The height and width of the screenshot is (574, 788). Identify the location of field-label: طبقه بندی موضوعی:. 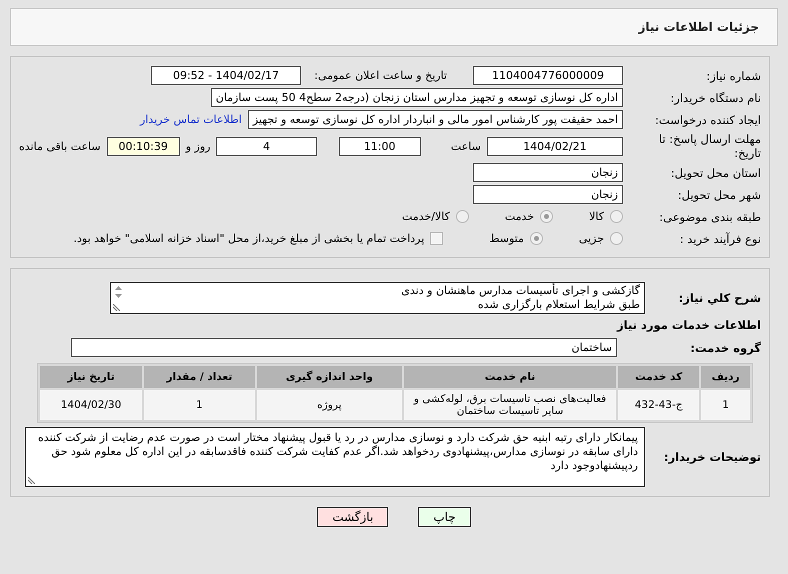
(709, 217).